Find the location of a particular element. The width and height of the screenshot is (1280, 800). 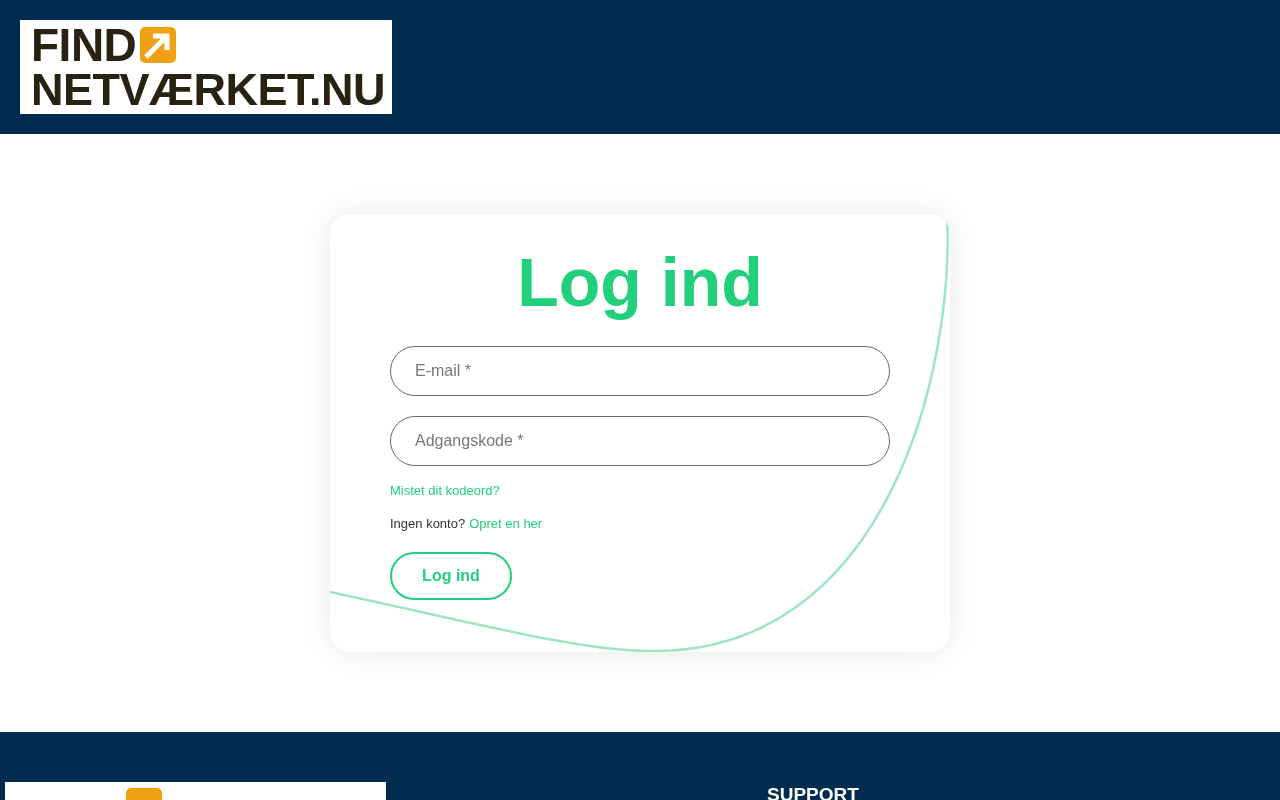

signup-prompt: Ingen konto? is located at coordinates (428, 523).